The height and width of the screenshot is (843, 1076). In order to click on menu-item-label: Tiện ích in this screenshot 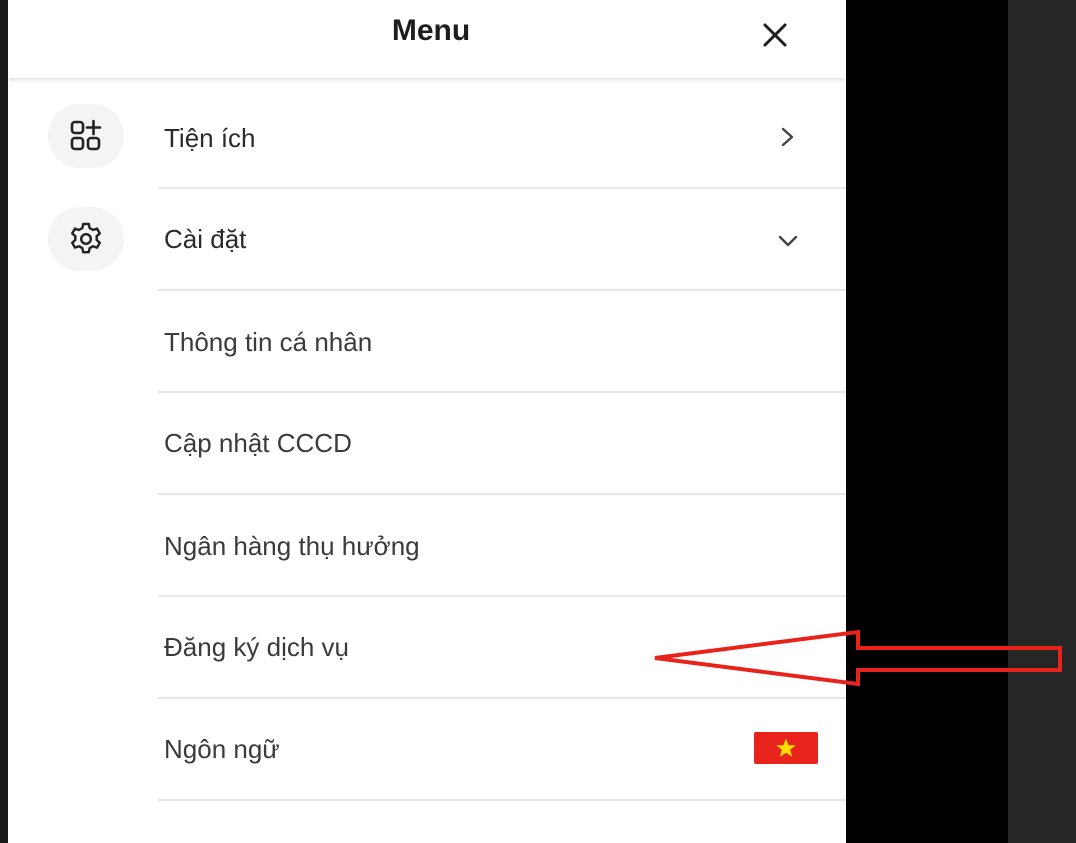, I will do `click(210, 138)`.